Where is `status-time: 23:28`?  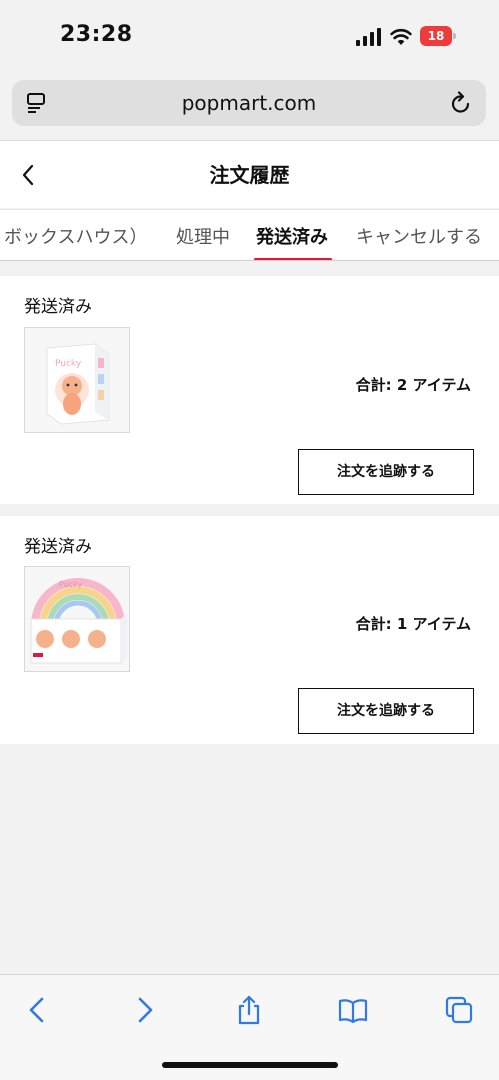
status-time: 23:28 is located at coordinates (96, 34).